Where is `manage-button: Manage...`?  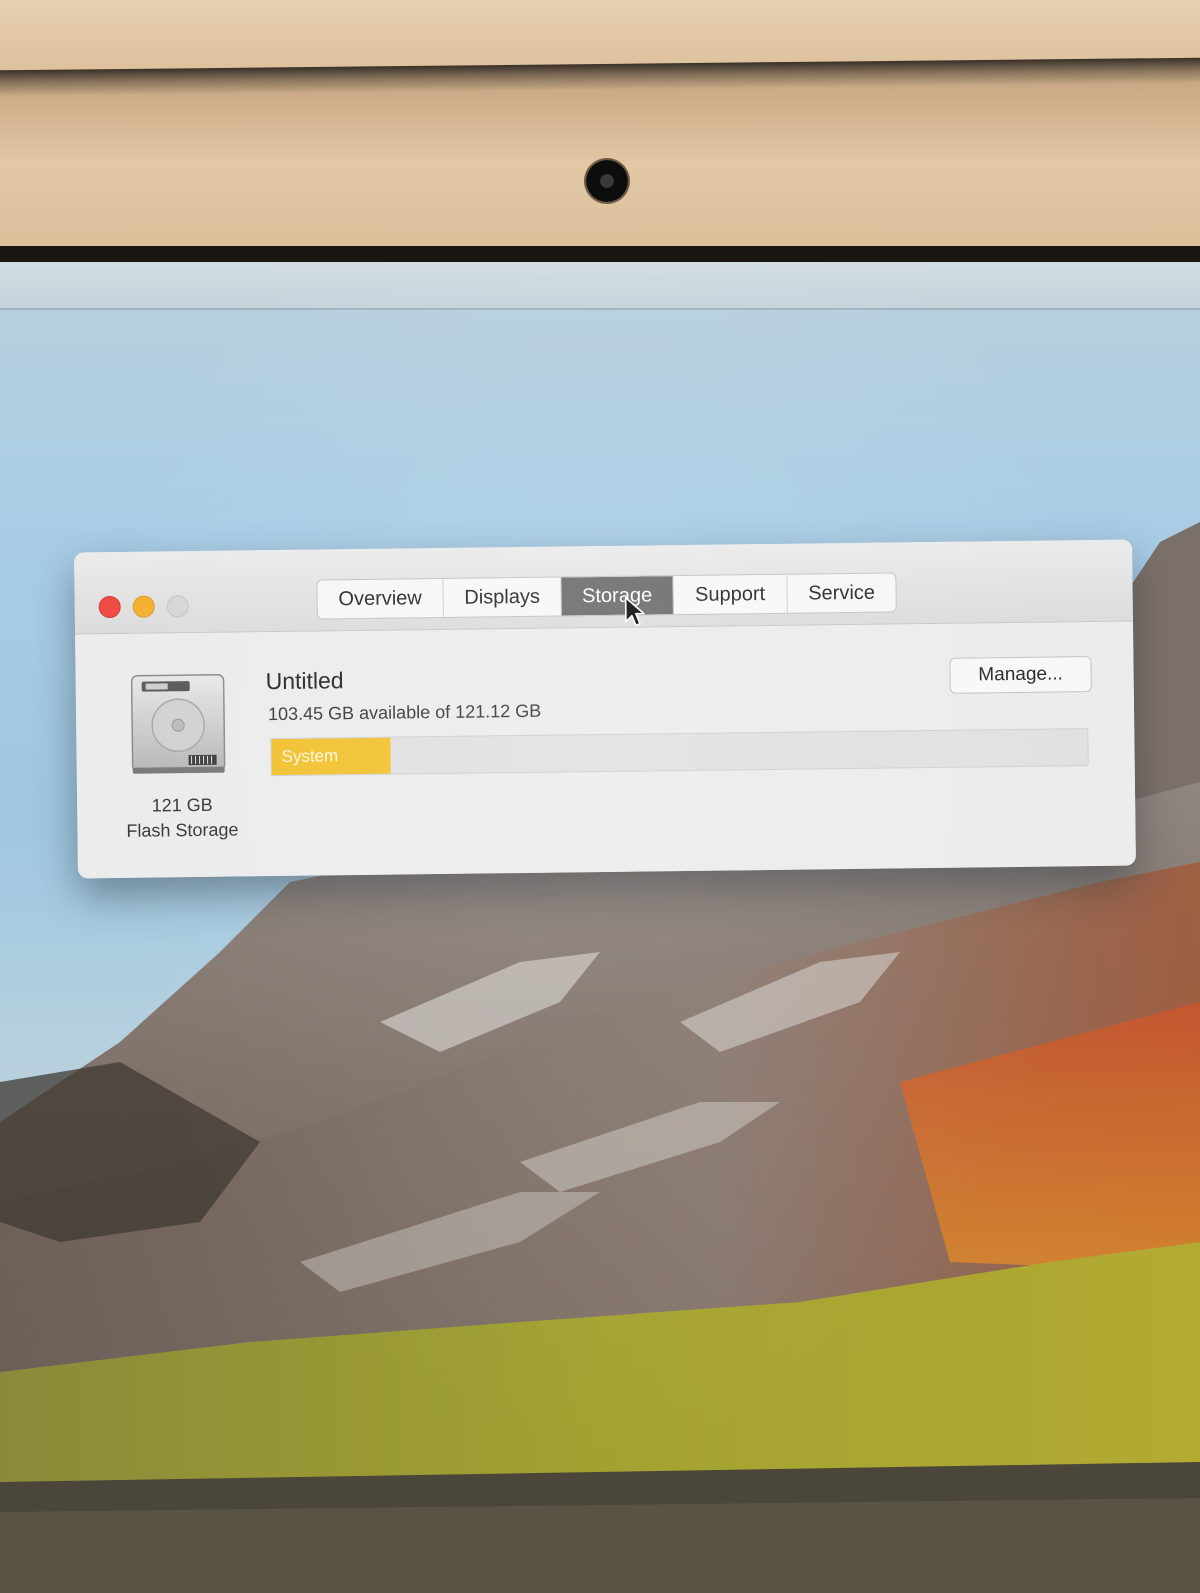 manage-button: Manage... is located at coordinates (1020, 675).